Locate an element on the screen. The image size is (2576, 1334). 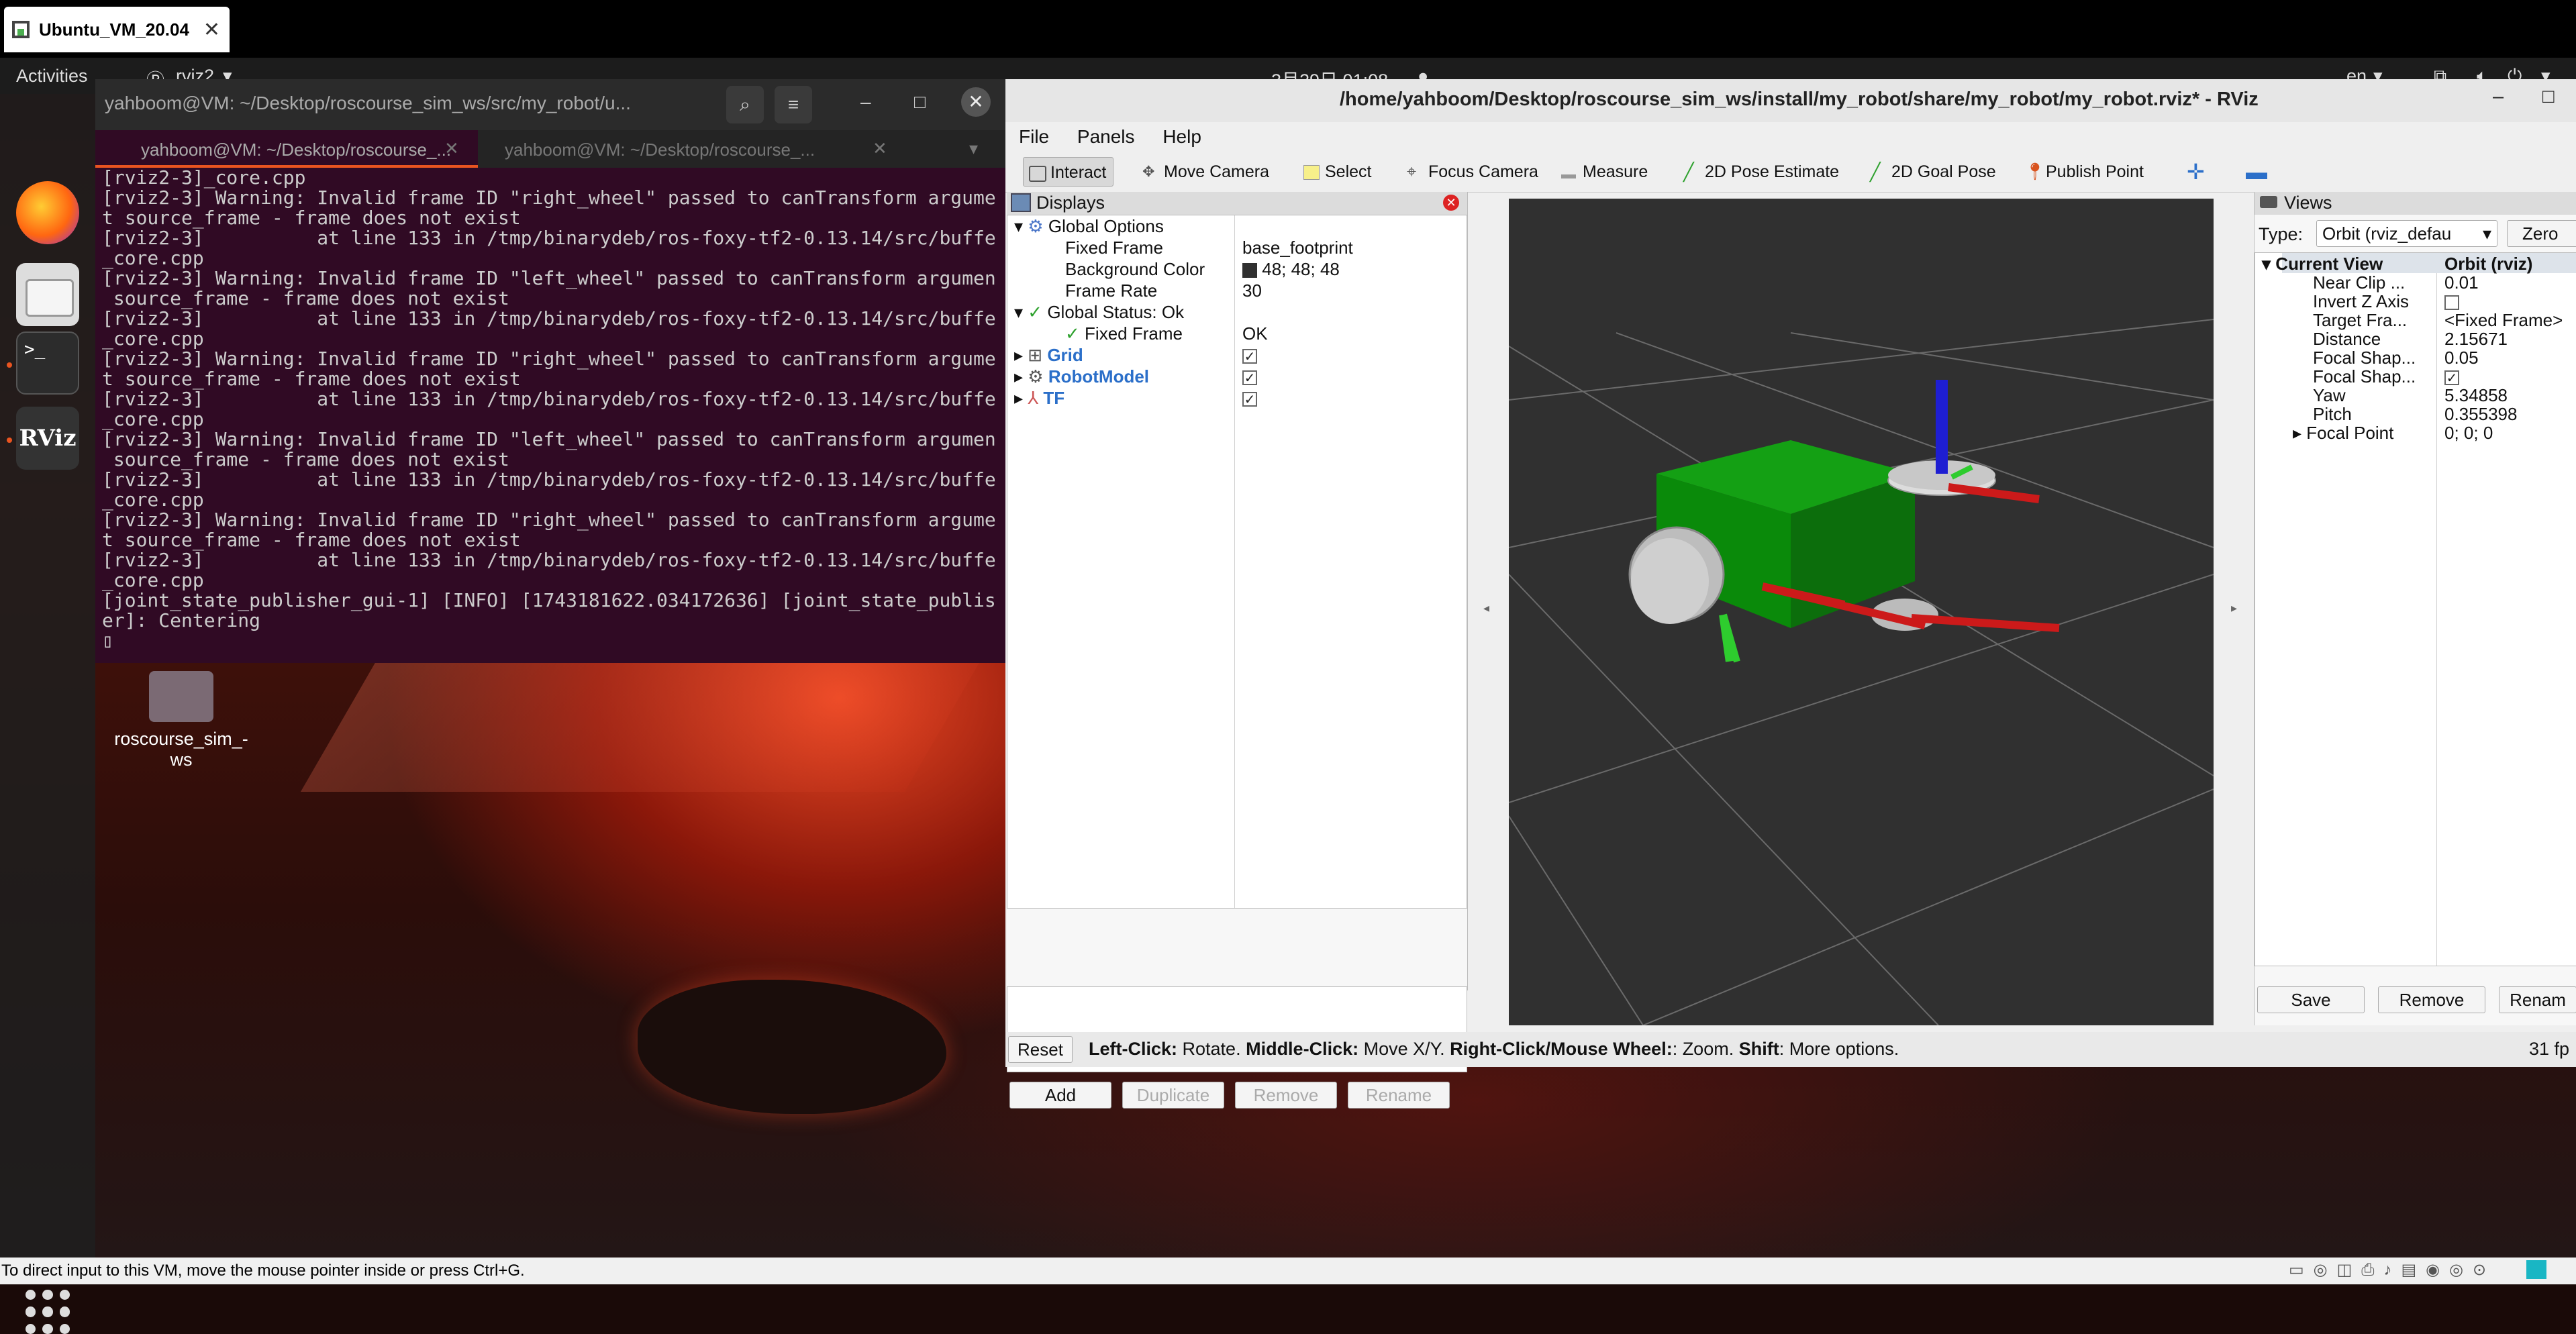
duplicate-display-button: Duplicate is located at coordinates (1173, 1095).